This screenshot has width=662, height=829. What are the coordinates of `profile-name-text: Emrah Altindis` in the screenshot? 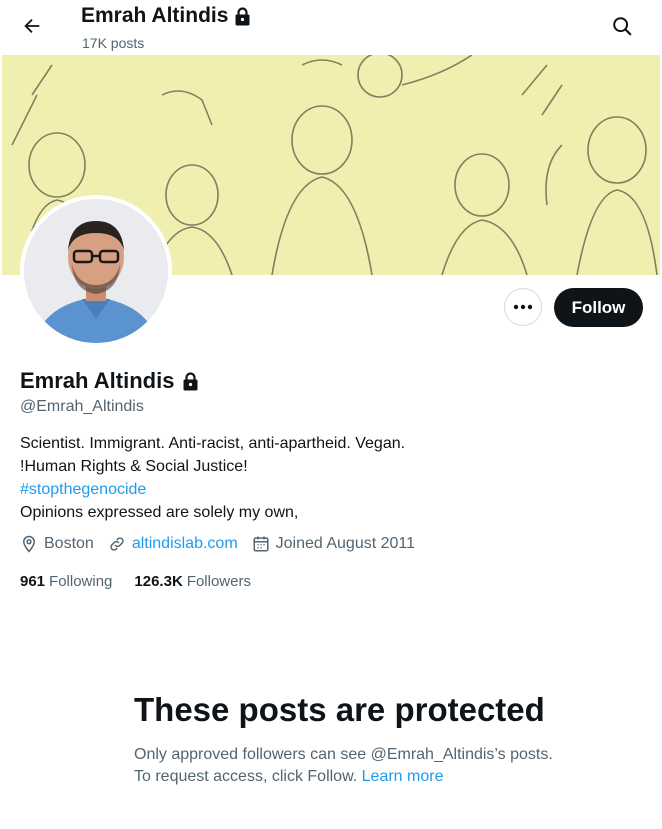 It's located at (97, 380).